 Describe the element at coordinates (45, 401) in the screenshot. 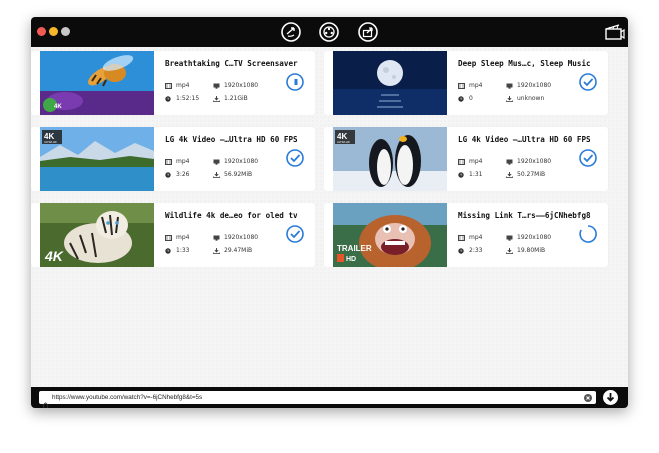

I see `home-icon` at that location.